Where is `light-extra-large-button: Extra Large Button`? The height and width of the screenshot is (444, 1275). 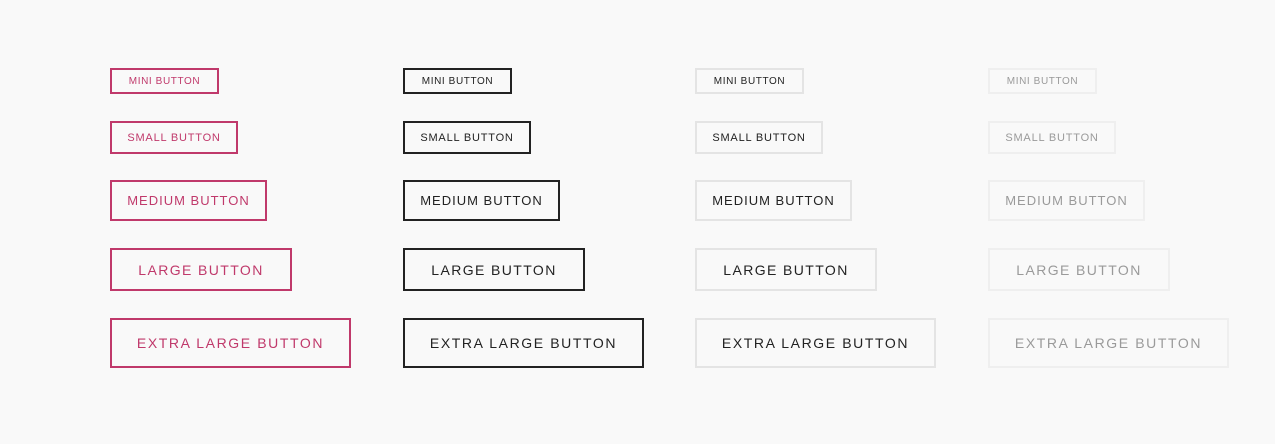
light-extra-large-button: Extra Large Button is located at coordinates (815, 343).